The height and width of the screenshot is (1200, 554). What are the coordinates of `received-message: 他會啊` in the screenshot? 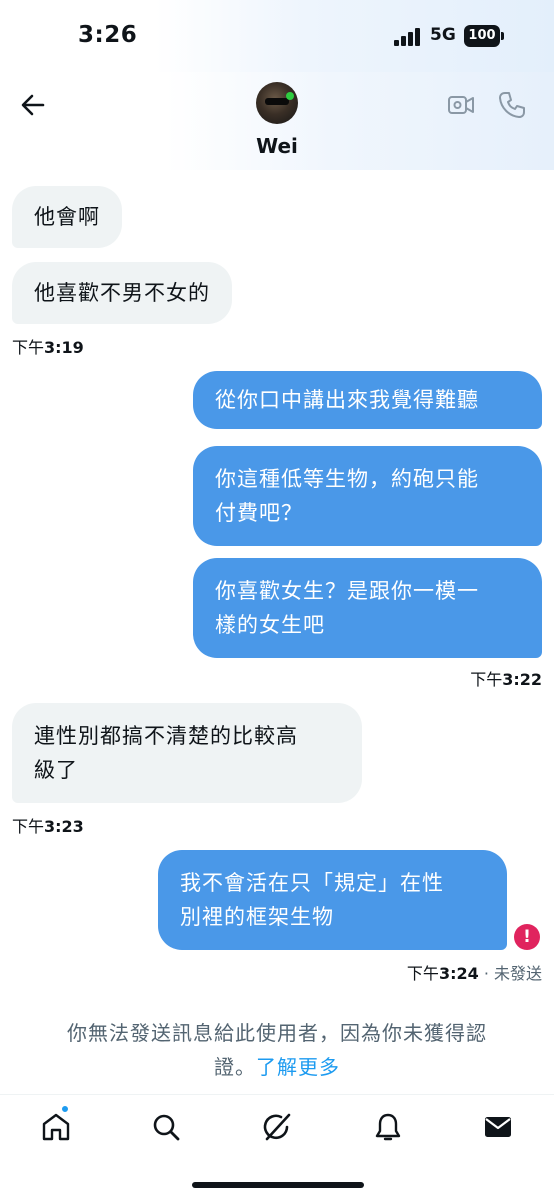 It's located at (67, 217).